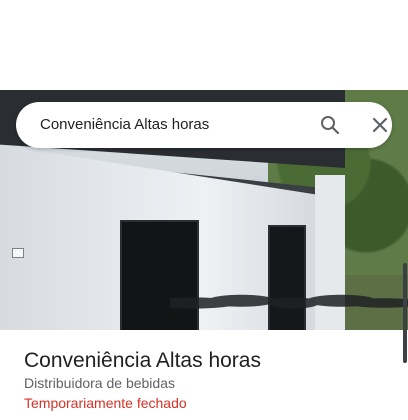 This screenshot has height=420, width=408. What do you see at coordinates (289, 307) in the screenshot?
I see `outdoor-tables-chairs` at bounding box center [289, 307].